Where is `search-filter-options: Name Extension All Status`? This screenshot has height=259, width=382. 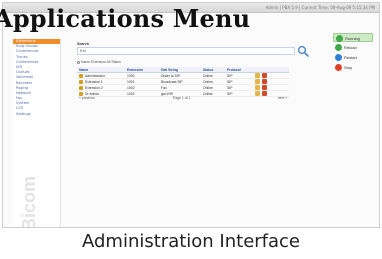 search-filter-options: Name Extension All Status is located at coordinates (99, 62).